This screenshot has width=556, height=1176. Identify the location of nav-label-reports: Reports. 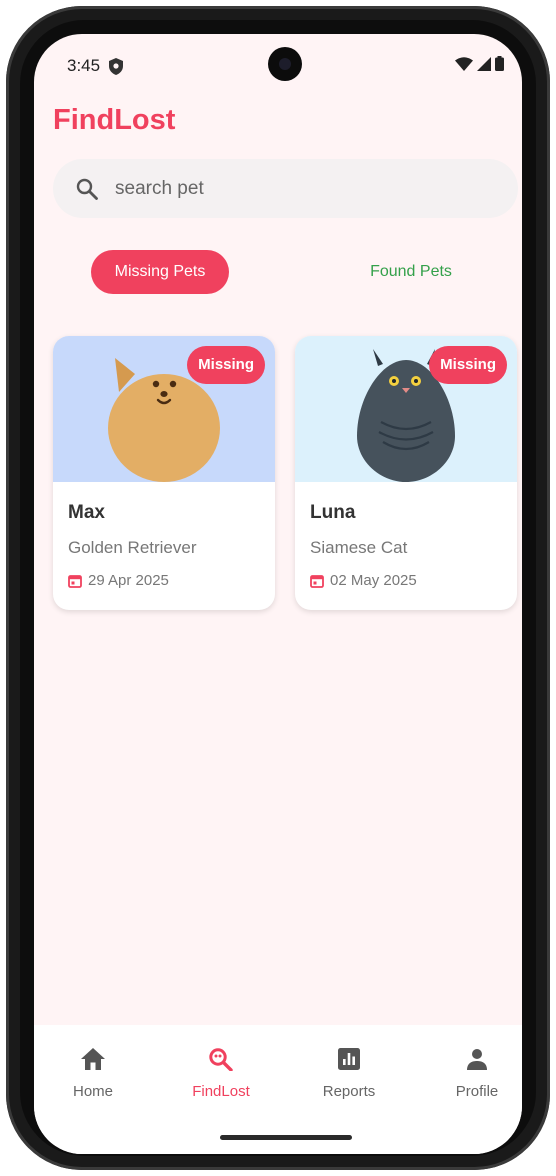
(349, 1091).